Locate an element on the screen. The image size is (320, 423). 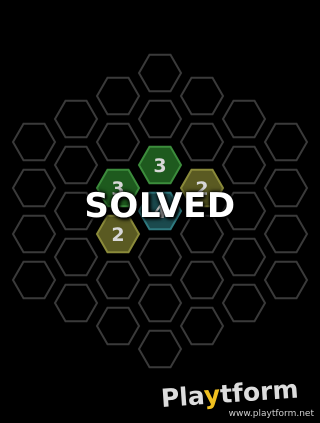
watermark-url: www.playtform.net is located at coordinates (271, 414).